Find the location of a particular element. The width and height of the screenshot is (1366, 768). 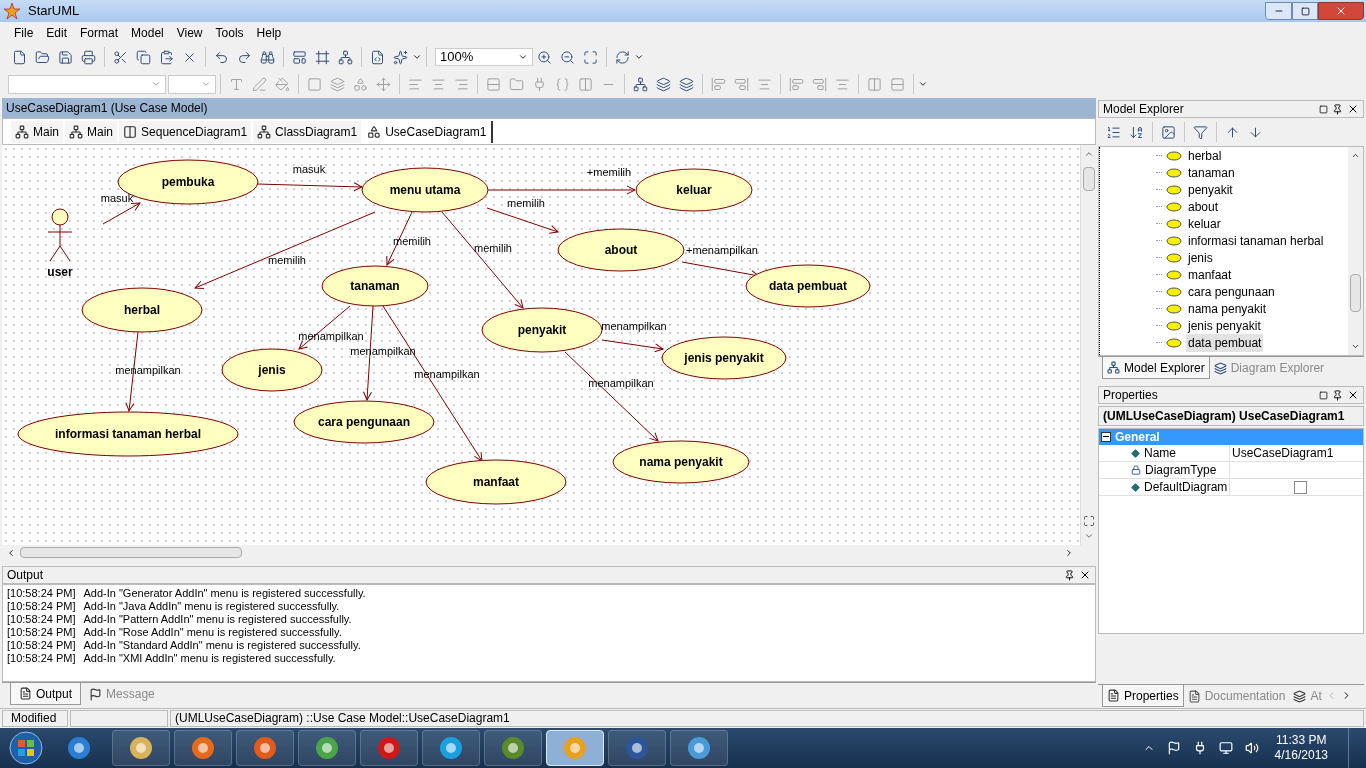

tree-item: nama penyakit is located at coordinates (1227, 308).